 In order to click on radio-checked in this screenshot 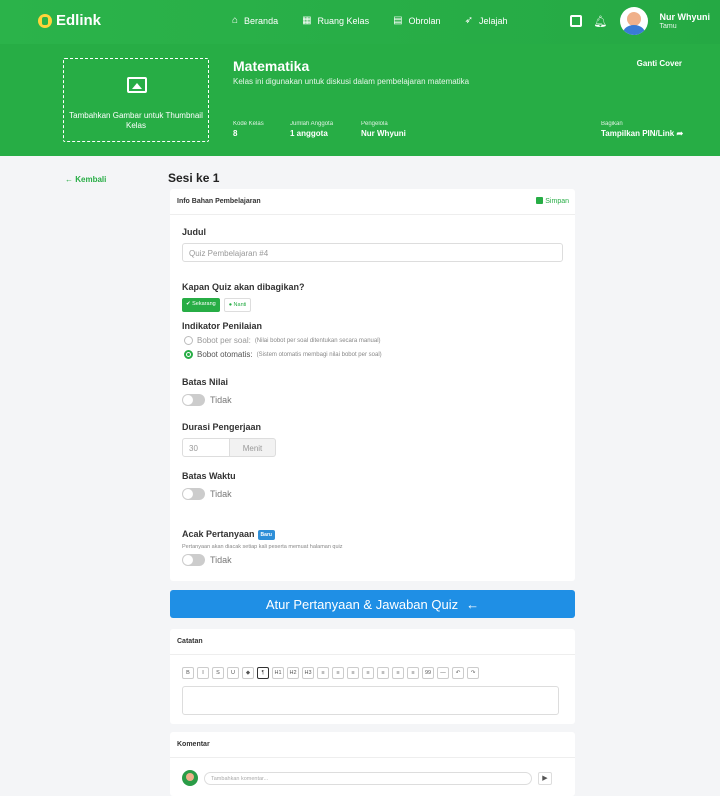, I will do `click(188, 354)`.